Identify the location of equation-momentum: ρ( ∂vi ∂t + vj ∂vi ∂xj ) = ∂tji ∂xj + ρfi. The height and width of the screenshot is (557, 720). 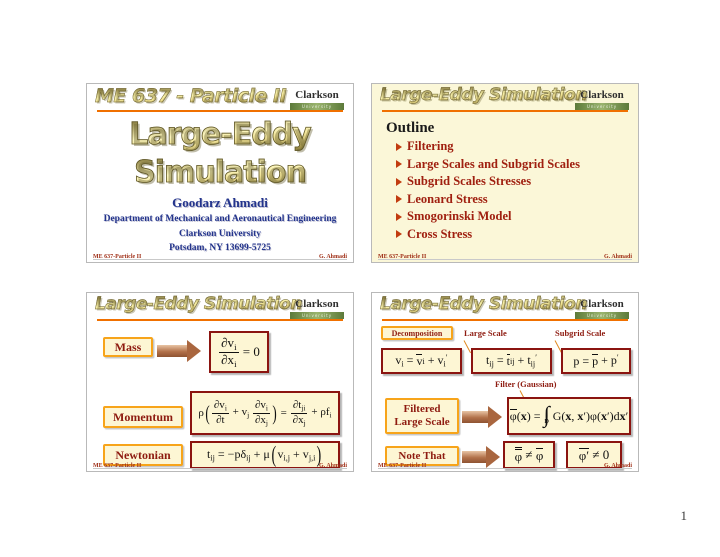
(265, 413).